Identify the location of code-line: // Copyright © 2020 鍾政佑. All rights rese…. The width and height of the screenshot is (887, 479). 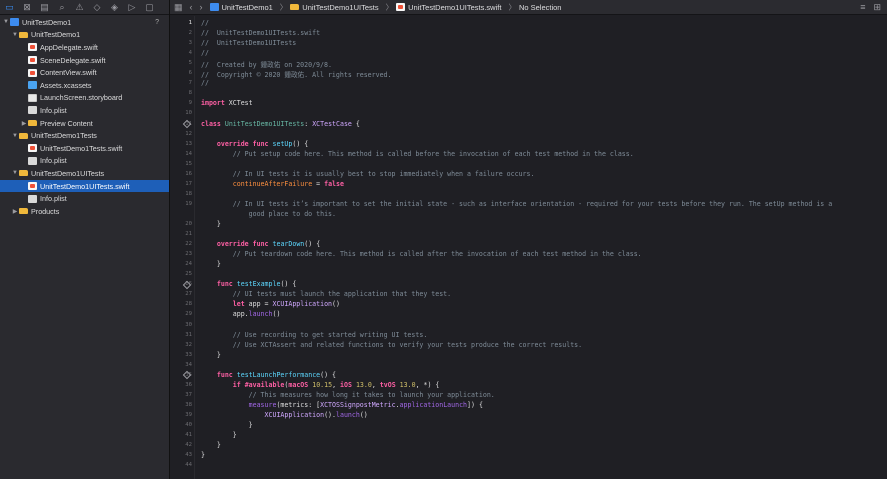
(296, 74).